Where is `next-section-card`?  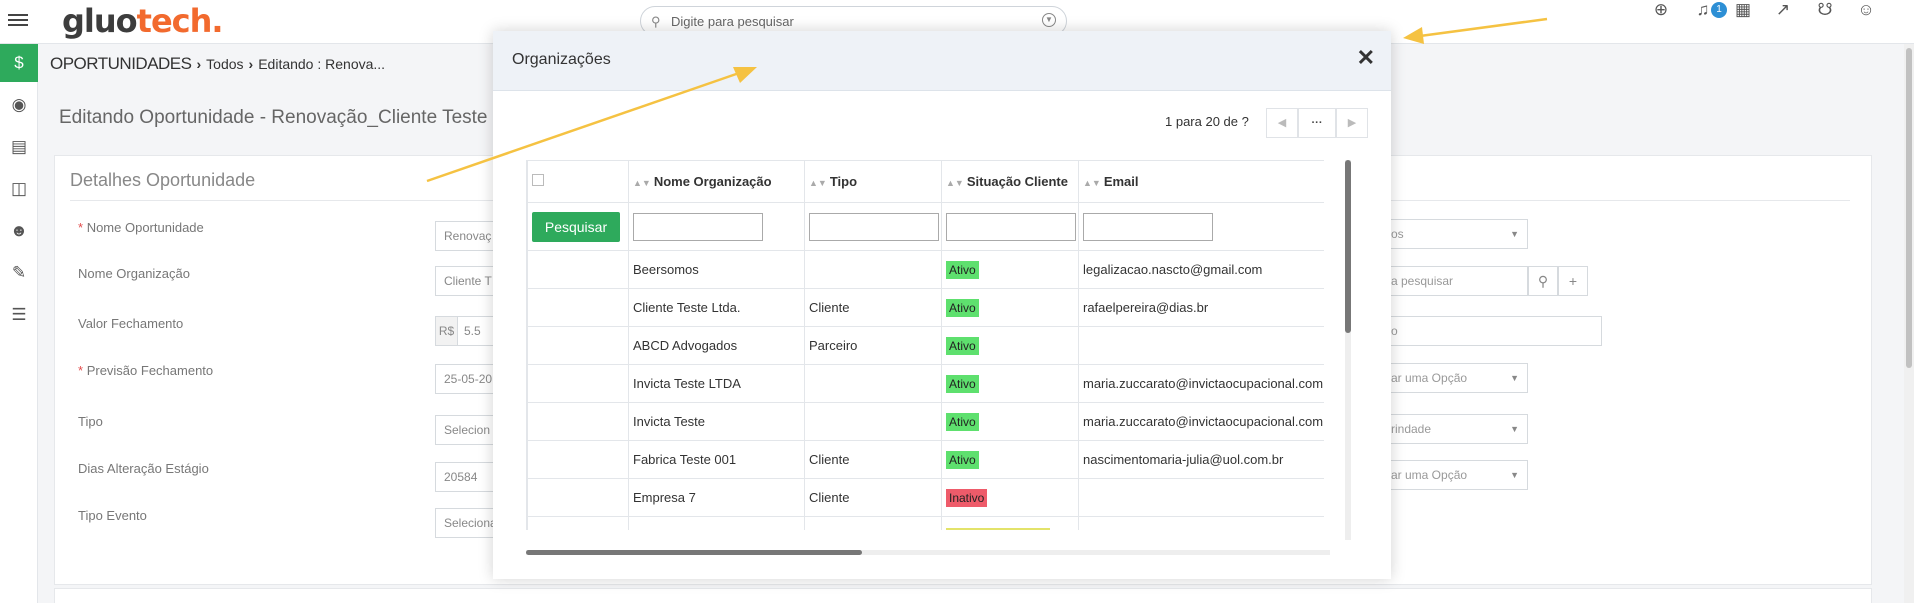
next-section-card is located at coordinates (963, 595).